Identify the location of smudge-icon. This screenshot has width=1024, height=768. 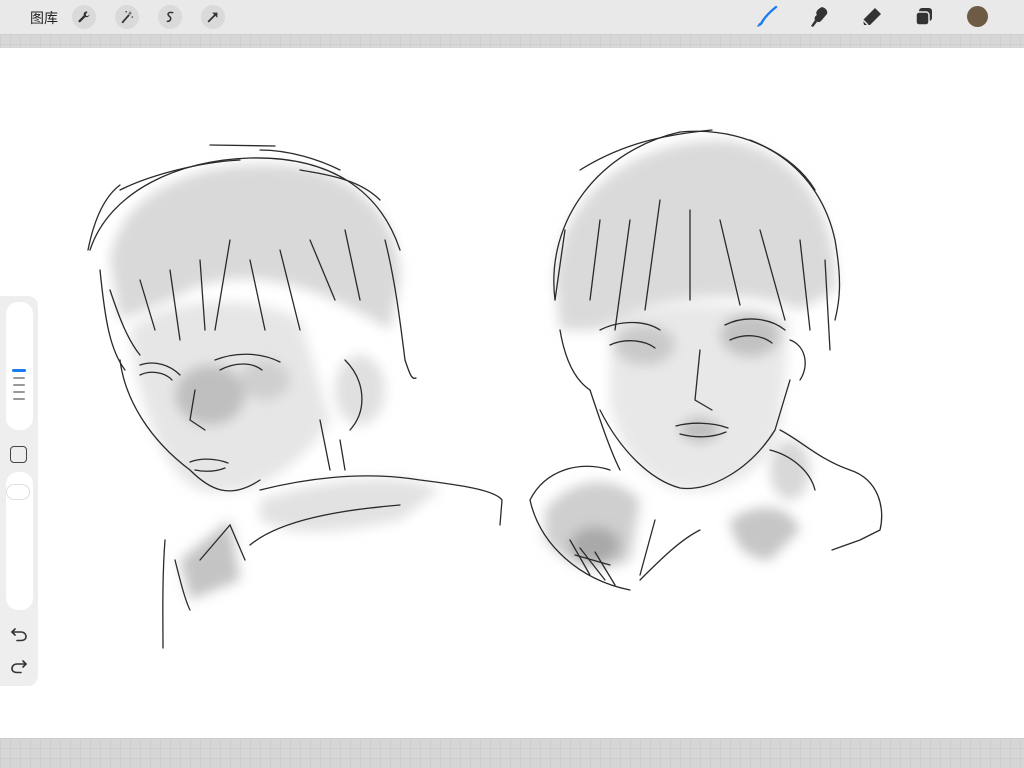
(819, 17).